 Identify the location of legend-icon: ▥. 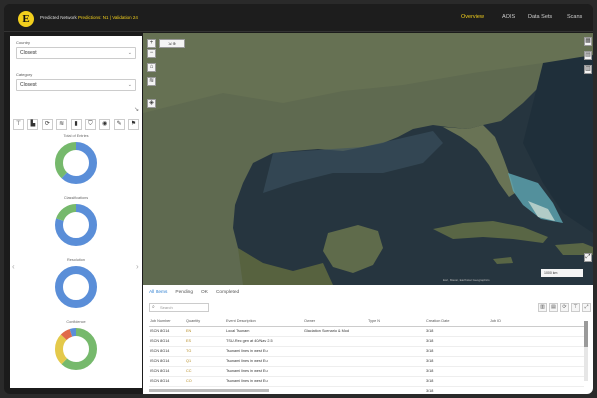
(588, 69).